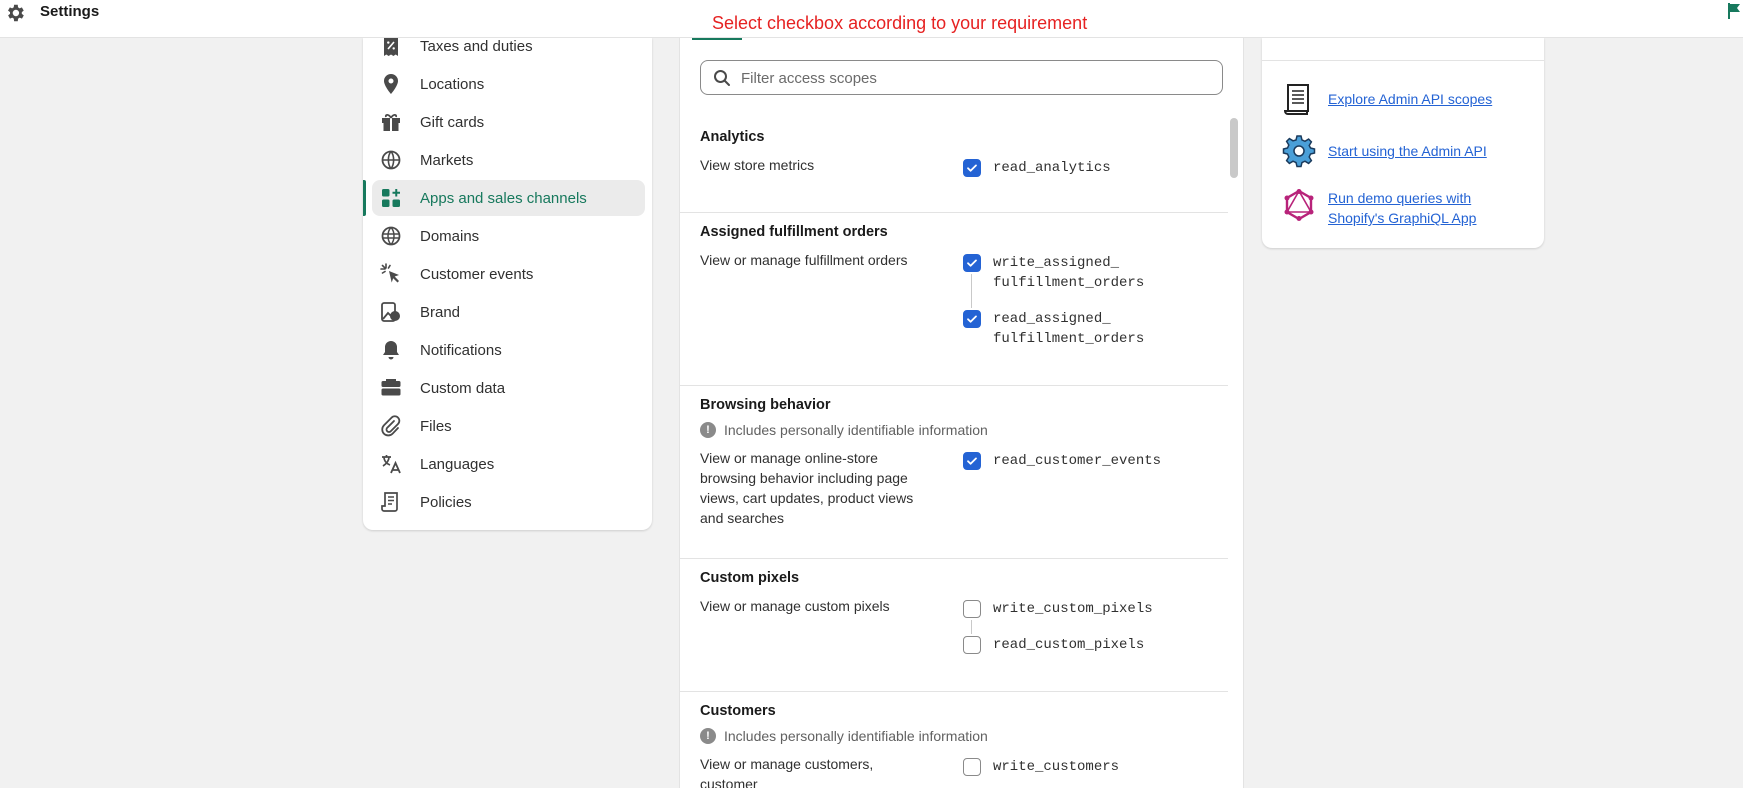 The height and width of the screenshot is (788, 1743). I want to click on sidebar-item-customer-events: Customer events, so click(508, 274).